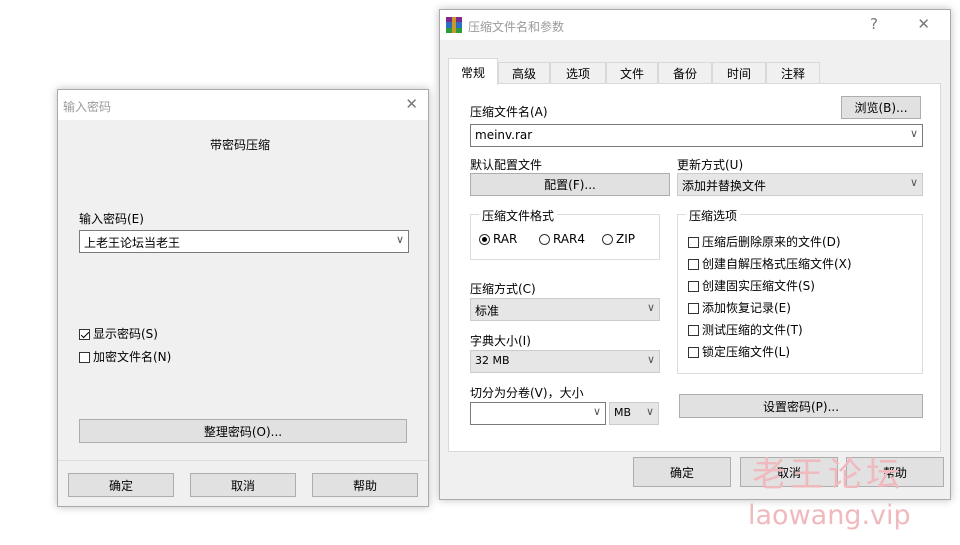 Image resolution: width=960 pixels, height=545 pixels. I want to click on option-delete-after: 压缩后删除原来的文件(D), so click(764, 241).